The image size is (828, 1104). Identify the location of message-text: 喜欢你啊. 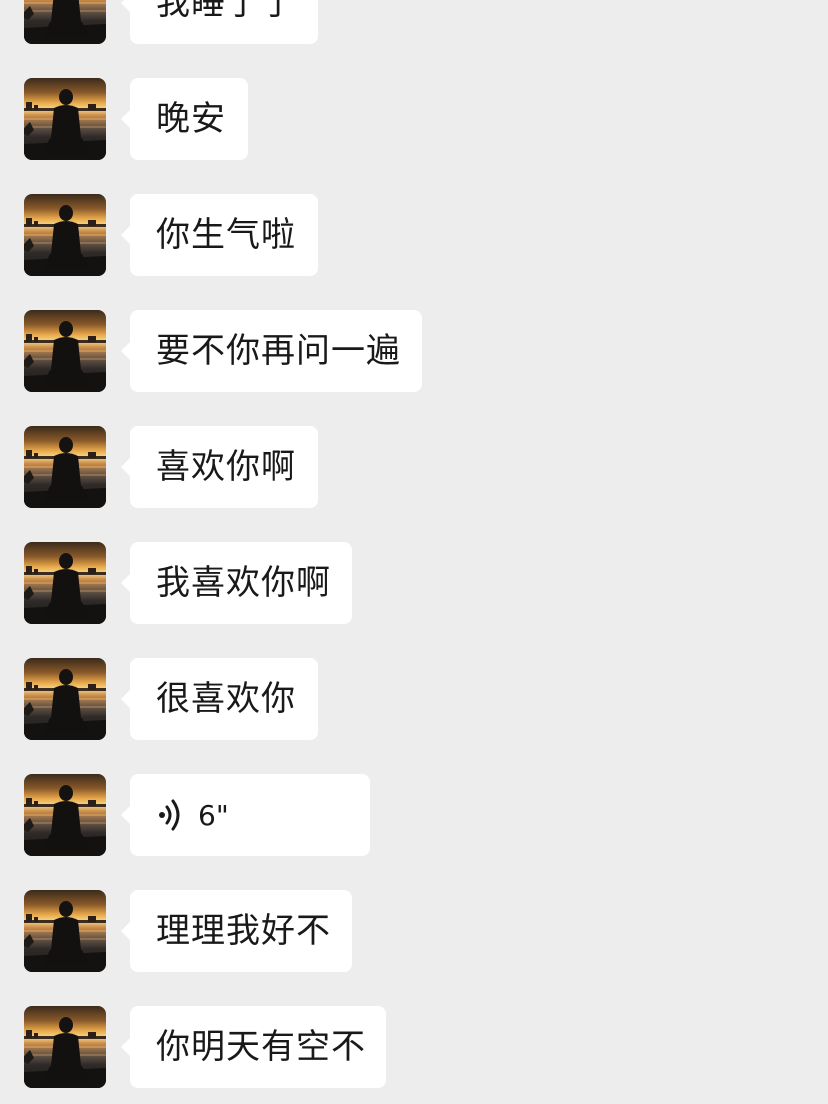
(226, 467).